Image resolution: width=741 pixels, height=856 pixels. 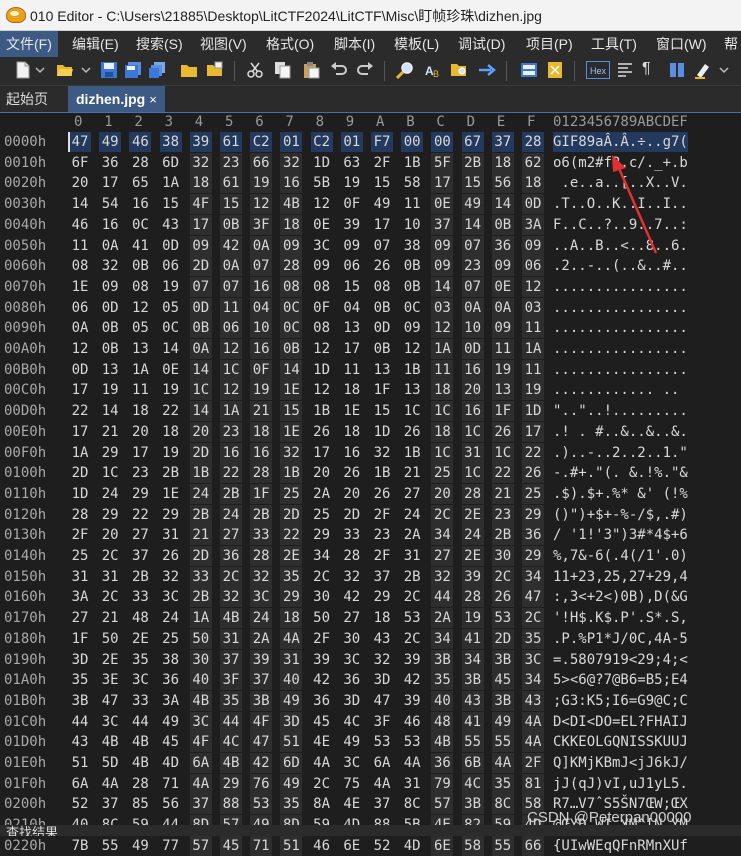 I want to click on hex-byte: 28, so click(x=352, y=556).